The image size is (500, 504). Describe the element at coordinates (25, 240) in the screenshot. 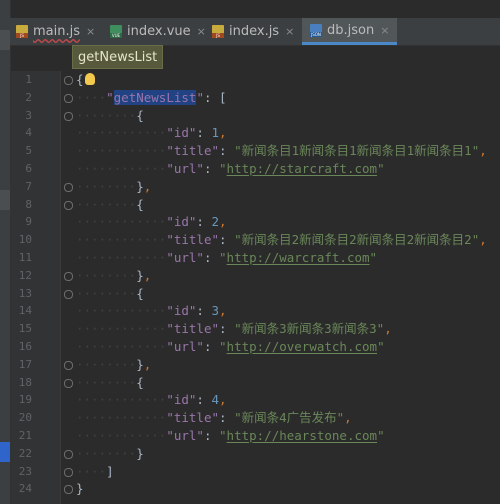

I see `line-number: 10` at that location.